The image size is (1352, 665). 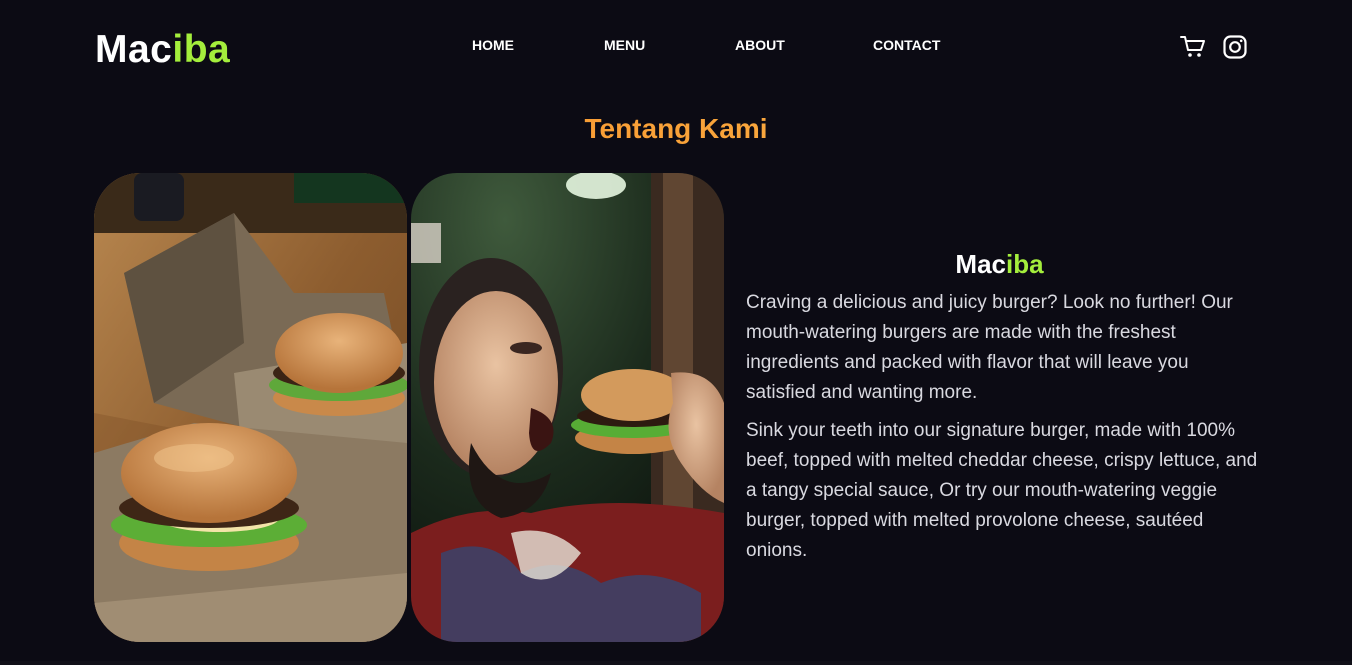 What do you see at coordinates (676, 46) in the screenshot?
I see `site-header: Maciba HOME MENU ABOUT CONTACT` at bounding box center [676, 46].